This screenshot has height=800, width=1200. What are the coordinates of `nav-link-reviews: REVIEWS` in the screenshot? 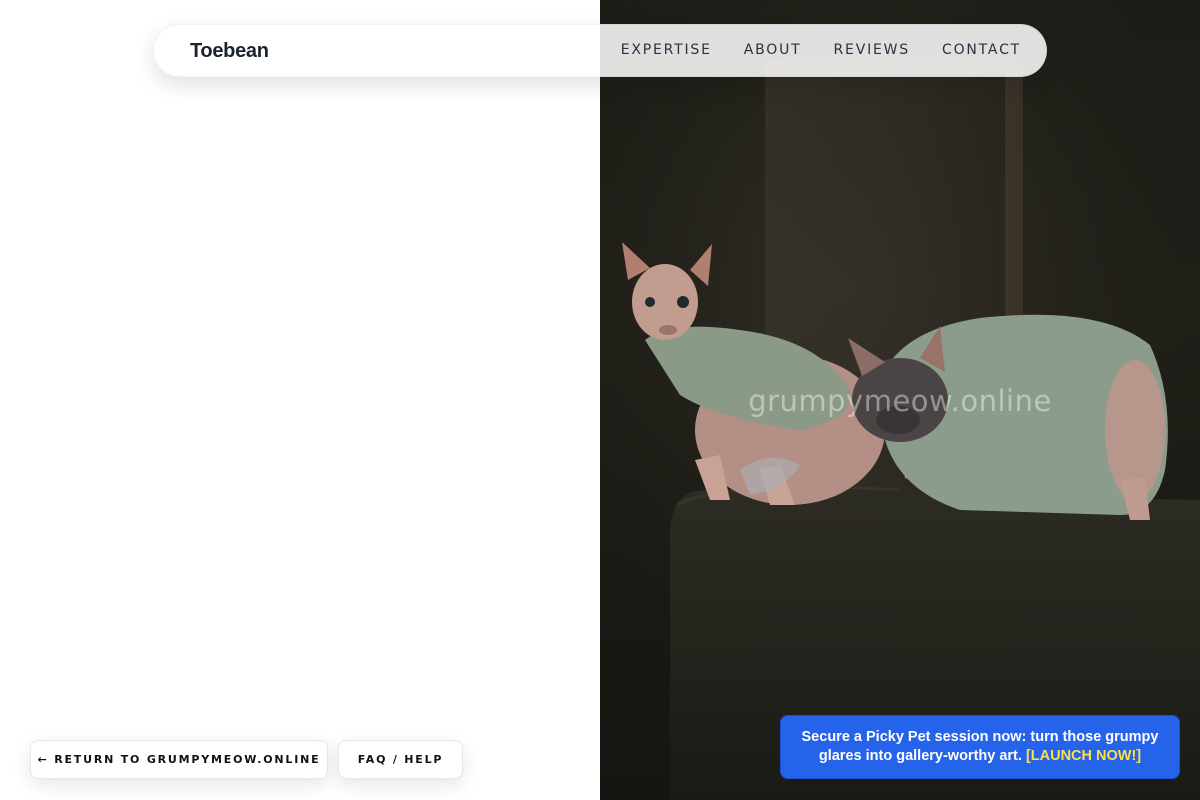 It's located at (872, 50).